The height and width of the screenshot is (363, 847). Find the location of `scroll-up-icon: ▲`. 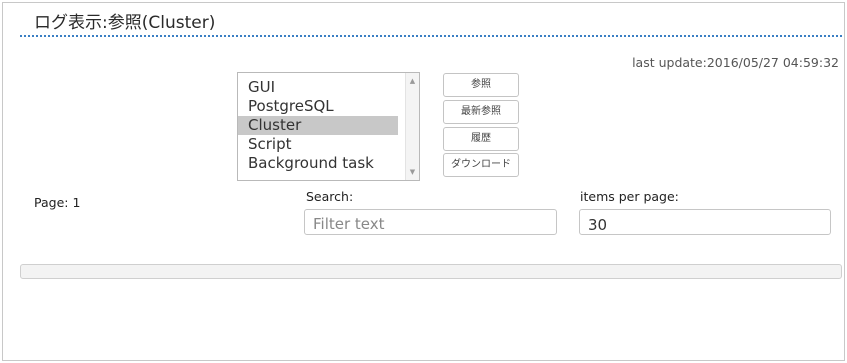

scroll-up-icon: ▲ is located at coordinates (412, 81).